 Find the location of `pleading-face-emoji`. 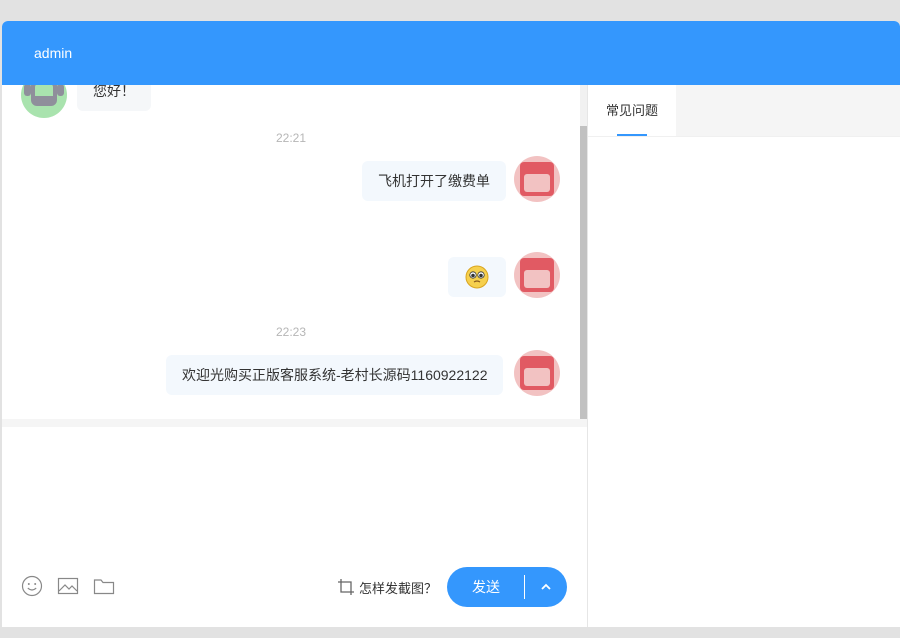

pleading-face-emoji is located at coordinates (477, 277).